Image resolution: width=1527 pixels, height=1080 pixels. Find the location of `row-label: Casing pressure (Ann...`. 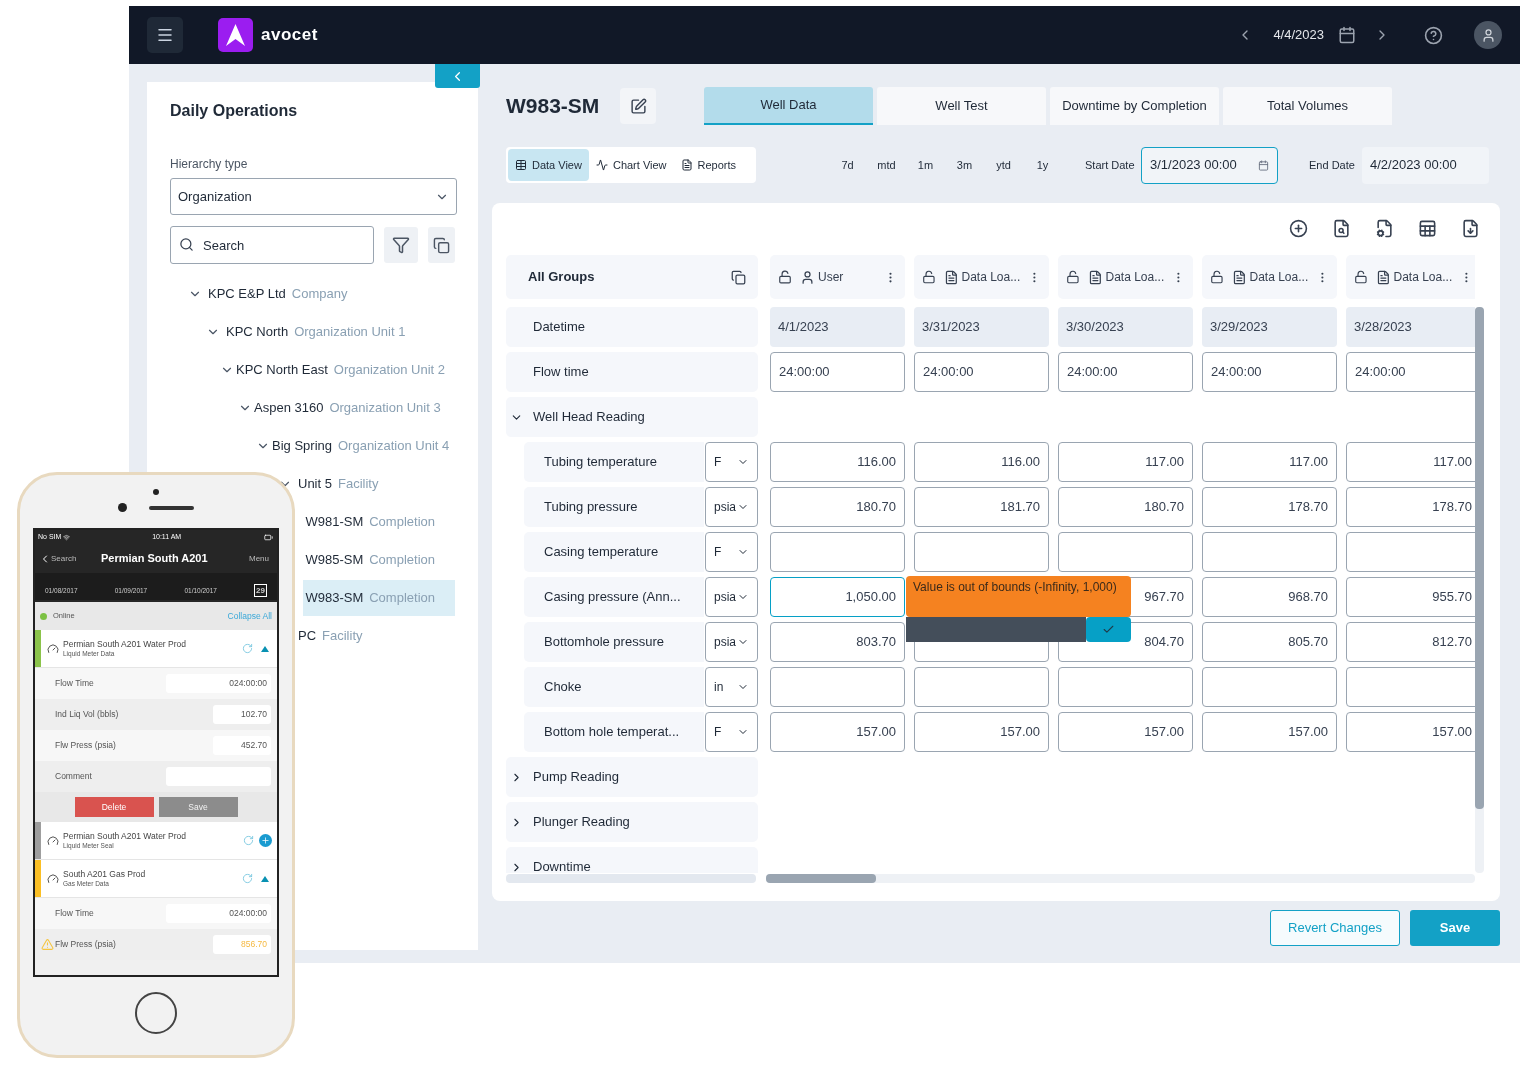

row-label: Casing pressure (Ann... is located at coordinates (614, 597).